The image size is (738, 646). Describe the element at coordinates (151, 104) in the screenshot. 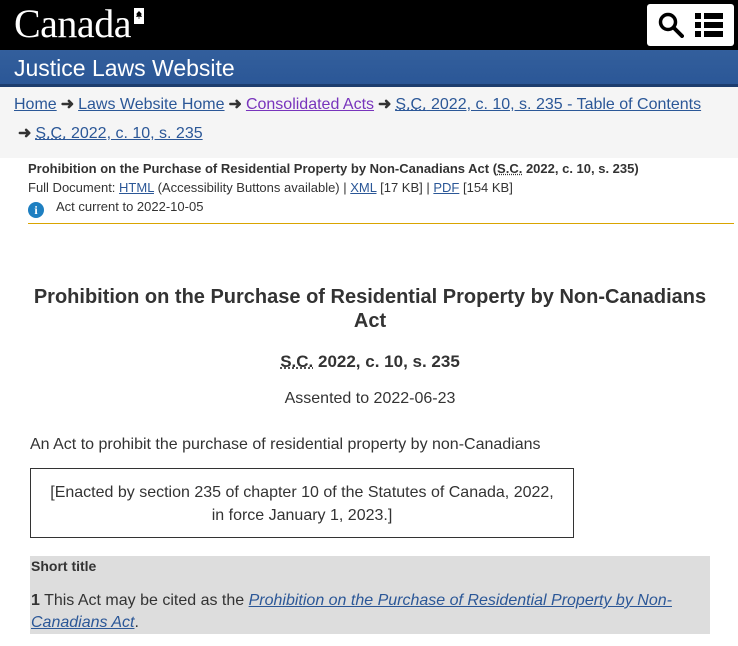

I see `breadcrumb-laws-home: Laws Website Home` at that location.